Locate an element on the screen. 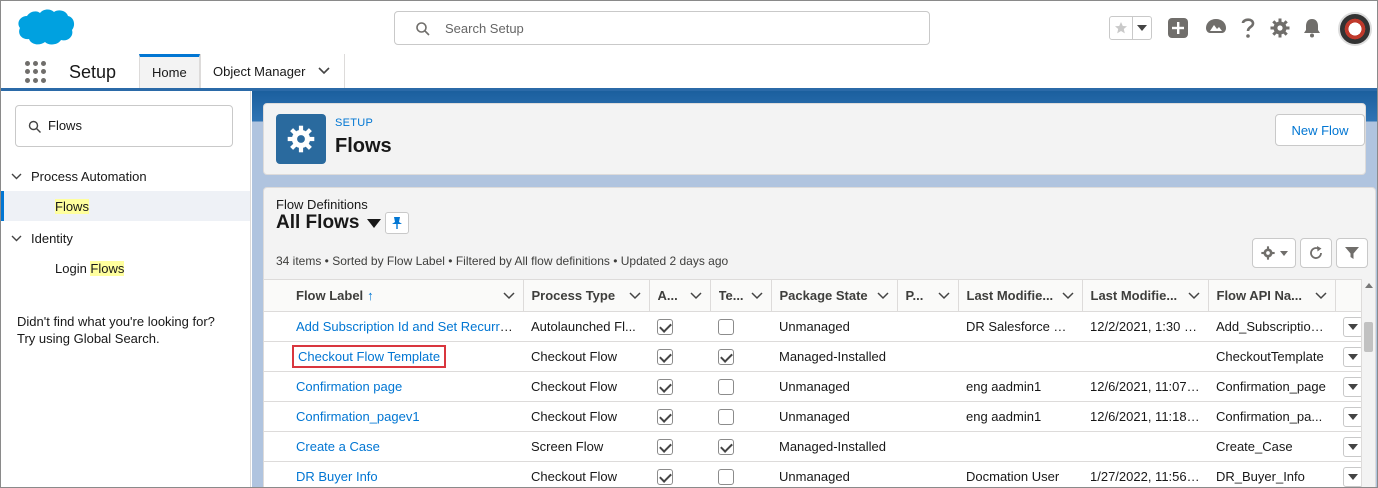  flow-label-link: Checkout Flow Template is located at coordinates (369, 356).